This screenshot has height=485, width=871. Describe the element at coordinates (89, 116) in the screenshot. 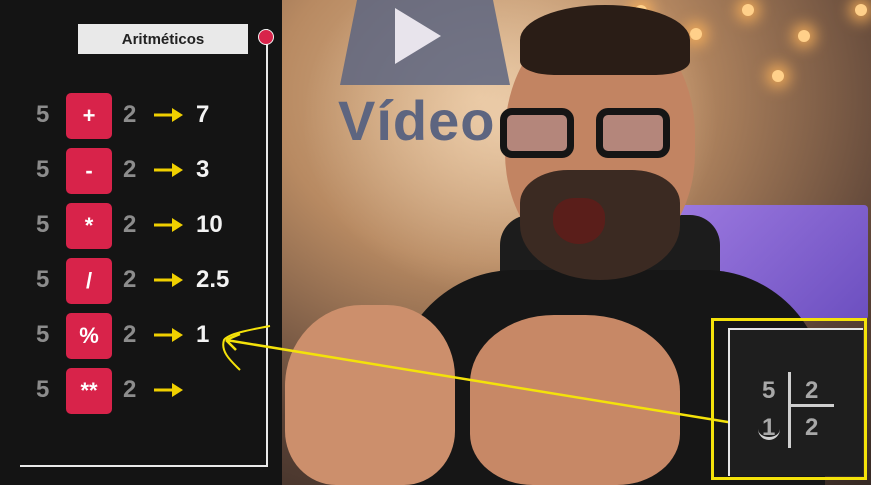

I see `operator-badge: +` at that location.